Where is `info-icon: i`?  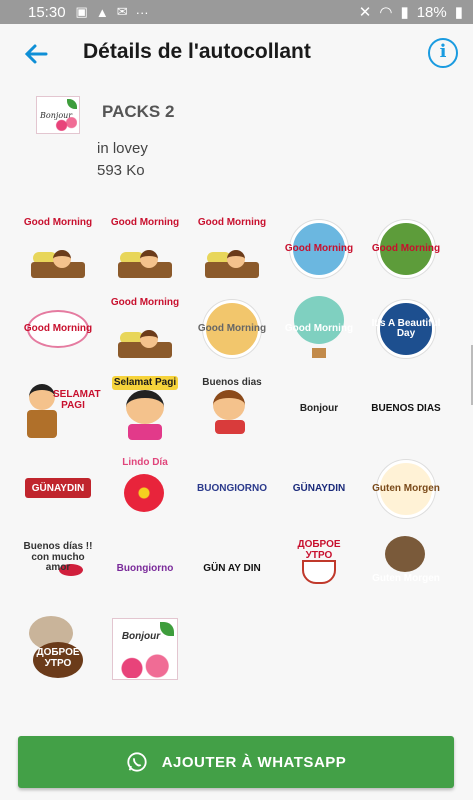 info-icon: i is located at coordinates (443, 53).